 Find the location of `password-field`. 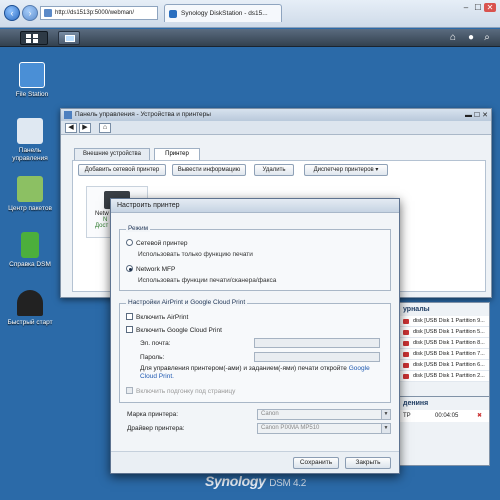

password-field is located at coordinates (317, 357).